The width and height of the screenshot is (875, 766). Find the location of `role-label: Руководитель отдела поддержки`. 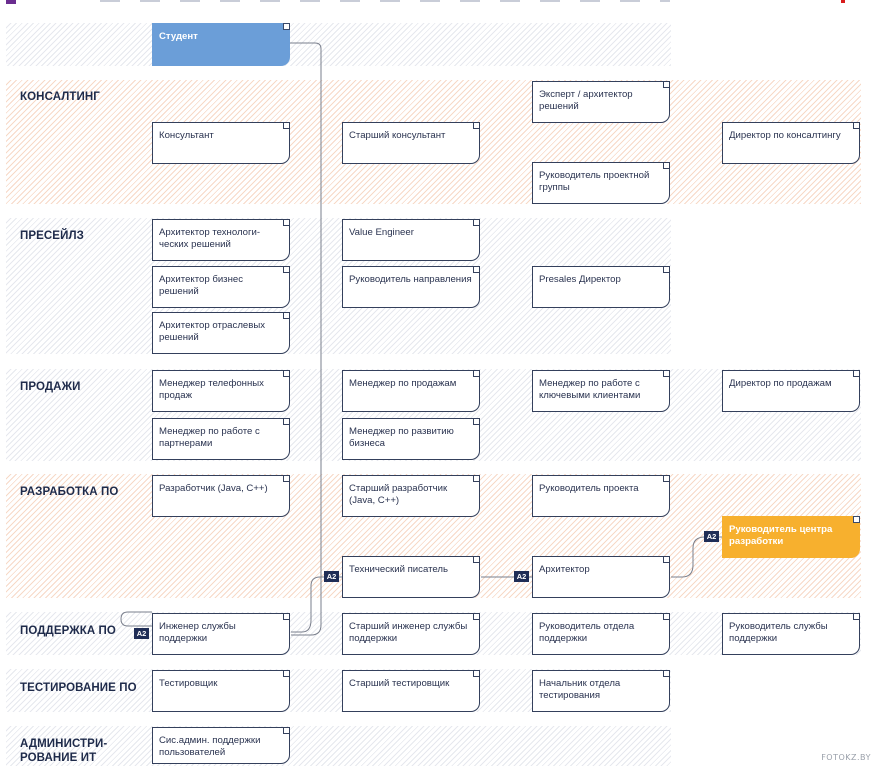

role-label: Руководитель отдела поддержки is located at coordinates (587, 632).